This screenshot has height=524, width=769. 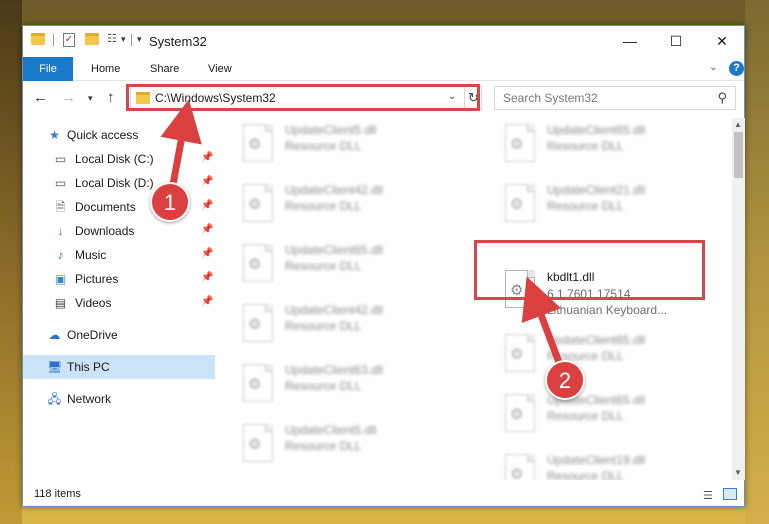 What do you see at coordinates (383, 495) in the screenshot?
I see `status-bar: 118 items ☰` at bounding box center [383, 495].